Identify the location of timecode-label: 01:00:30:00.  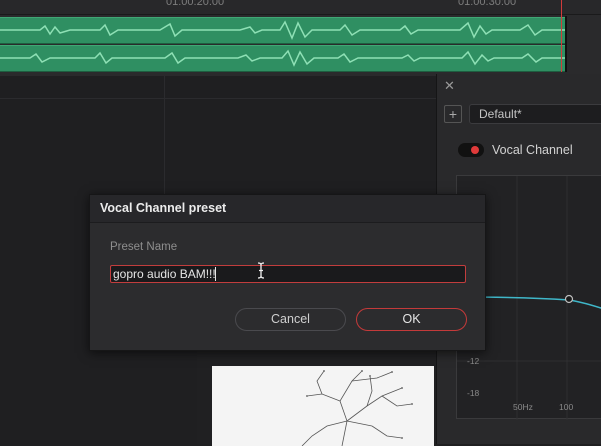
(487, 4).